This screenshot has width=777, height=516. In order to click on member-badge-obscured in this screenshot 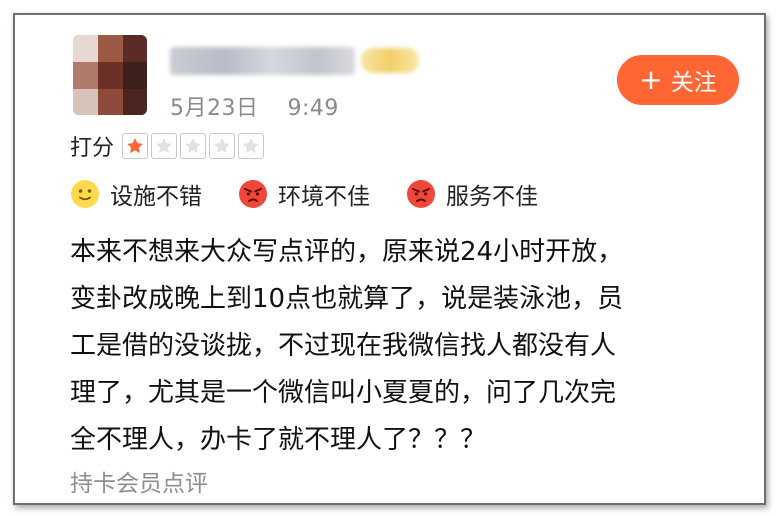, I will do `click(390, 60)`.